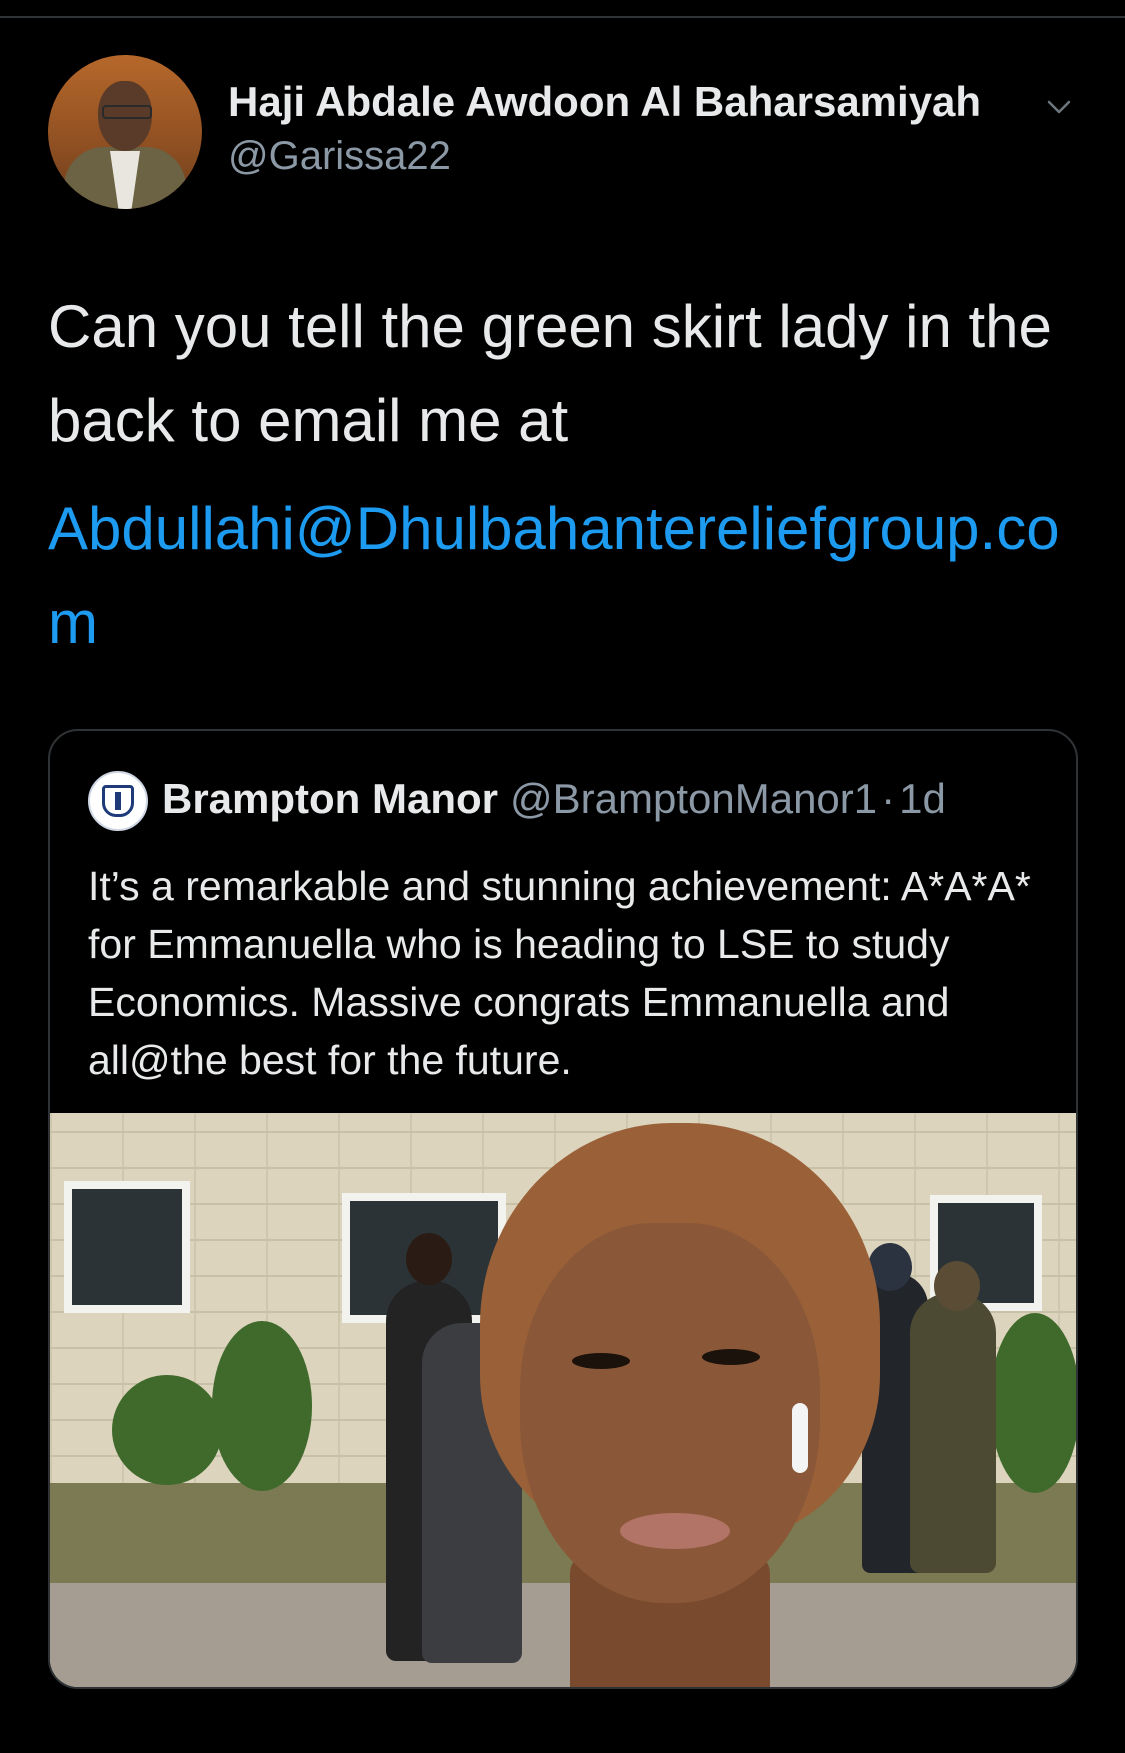 The width and height of the screenshot is (1125, 1753). Describe the element at coordinates (1059, 107) in the screenshot. I see `chevron-down-icon` at that location.